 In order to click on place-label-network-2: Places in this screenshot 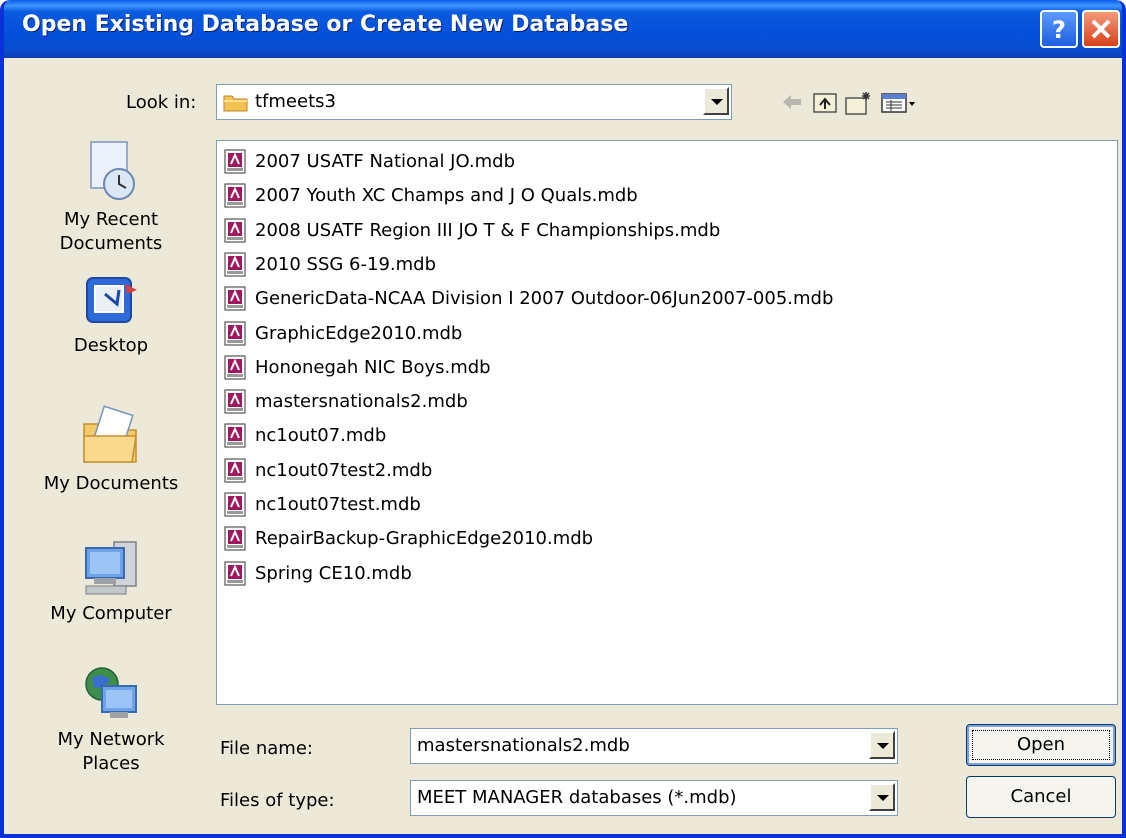, I will do `click(111, 763)`.